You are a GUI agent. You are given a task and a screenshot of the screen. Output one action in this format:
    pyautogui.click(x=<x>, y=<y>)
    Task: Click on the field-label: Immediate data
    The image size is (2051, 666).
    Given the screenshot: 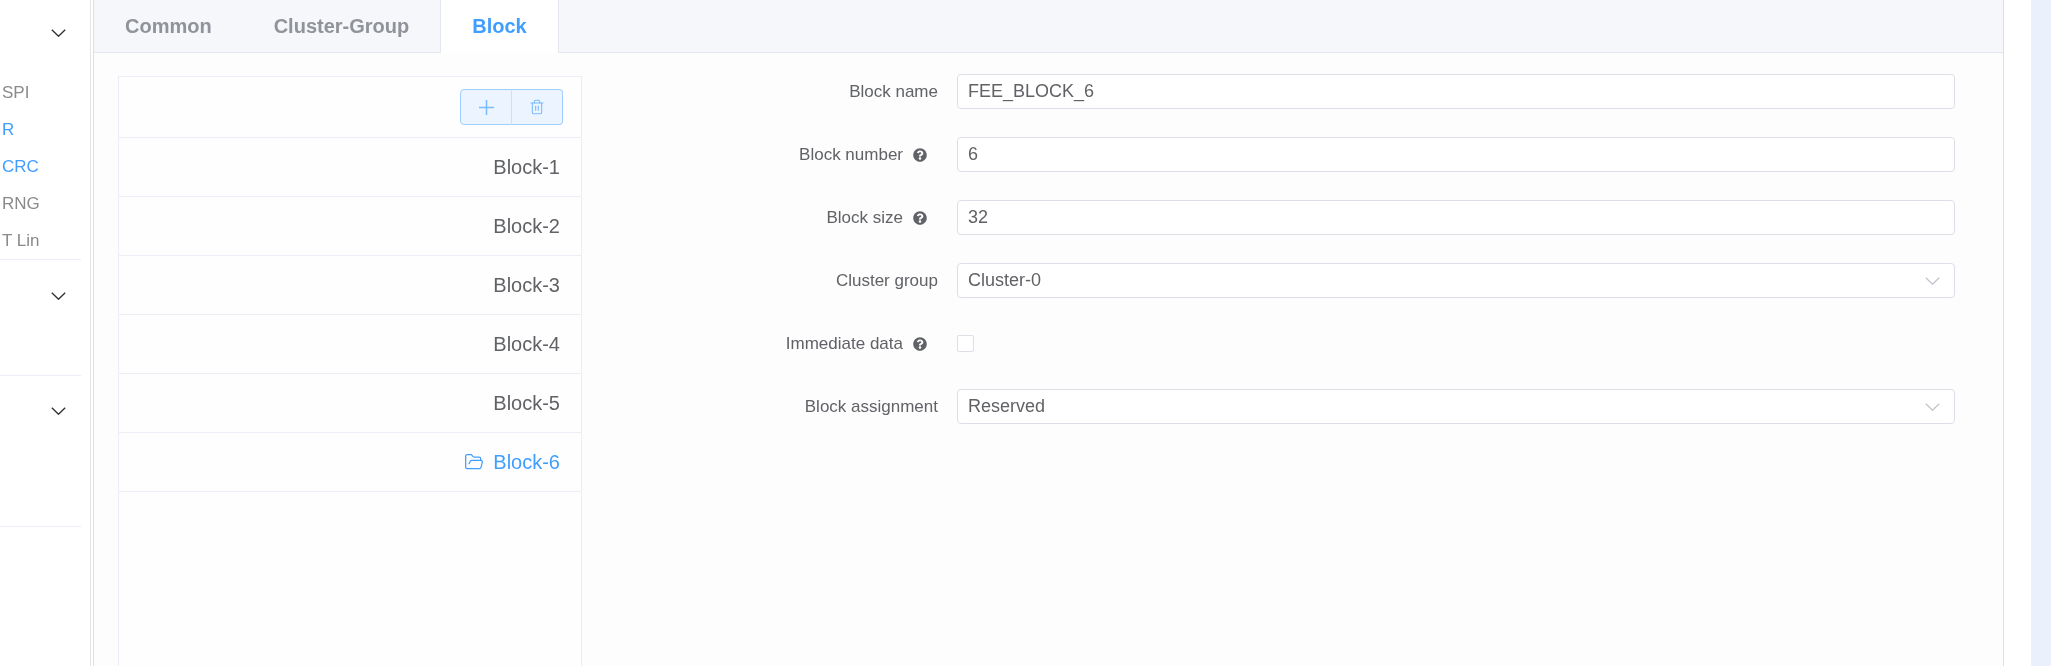 What is the action you would take?
    pyautogui.click(x=844, y=343)
    